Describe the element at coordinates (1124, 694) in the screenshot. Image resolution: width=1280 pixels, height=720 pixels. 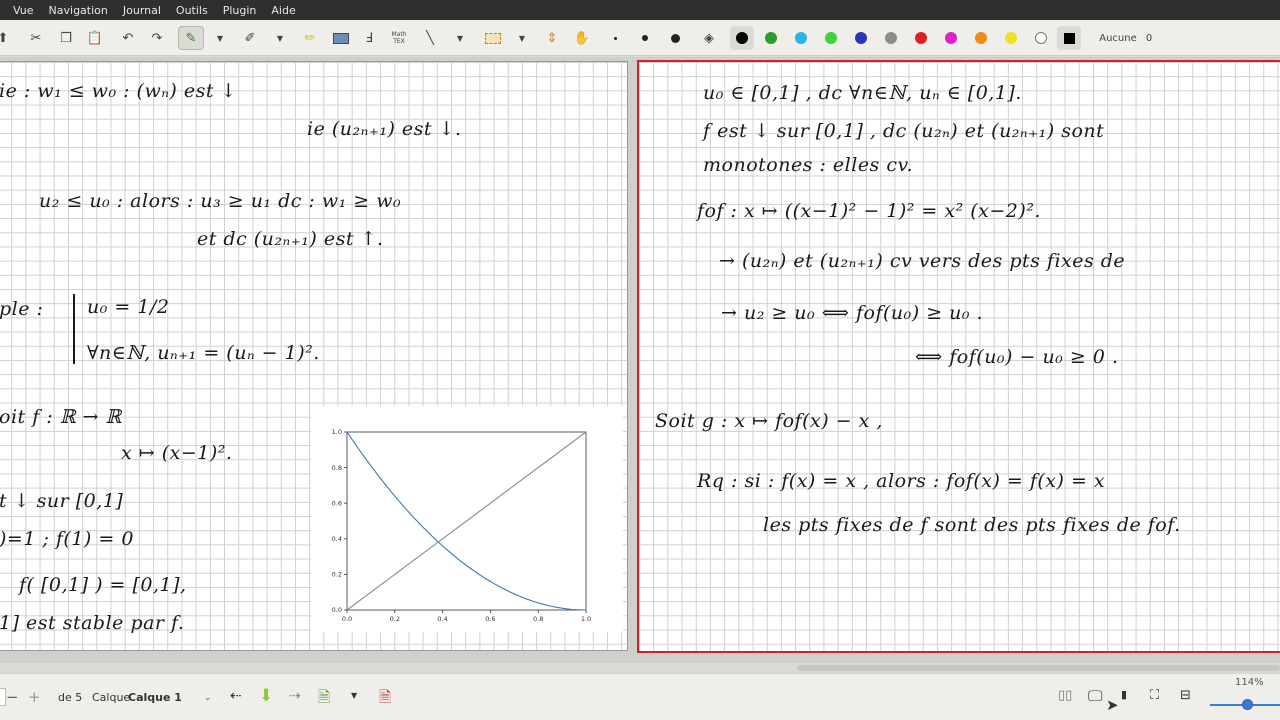
I see `pages-stack-icon: ▮` at that location.